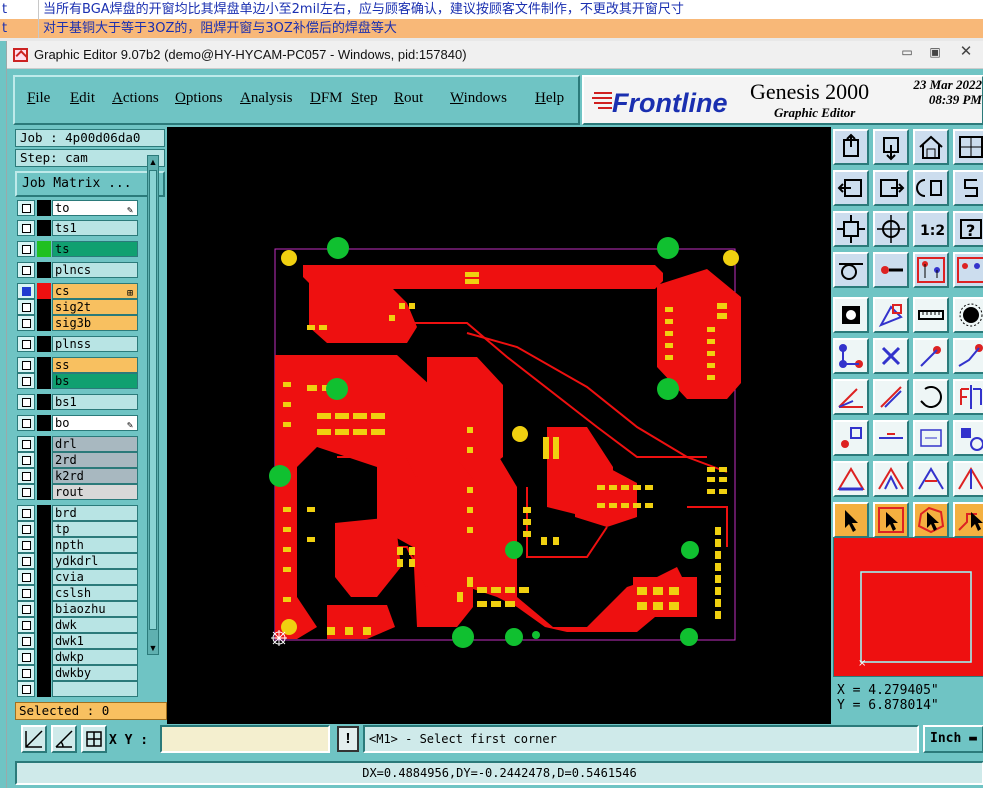 The height and width of the screenshot is (788, 983). Describe the element at coordinates (907, 52) in the screenshot. I see `minimize-icon: ▭` at that location.